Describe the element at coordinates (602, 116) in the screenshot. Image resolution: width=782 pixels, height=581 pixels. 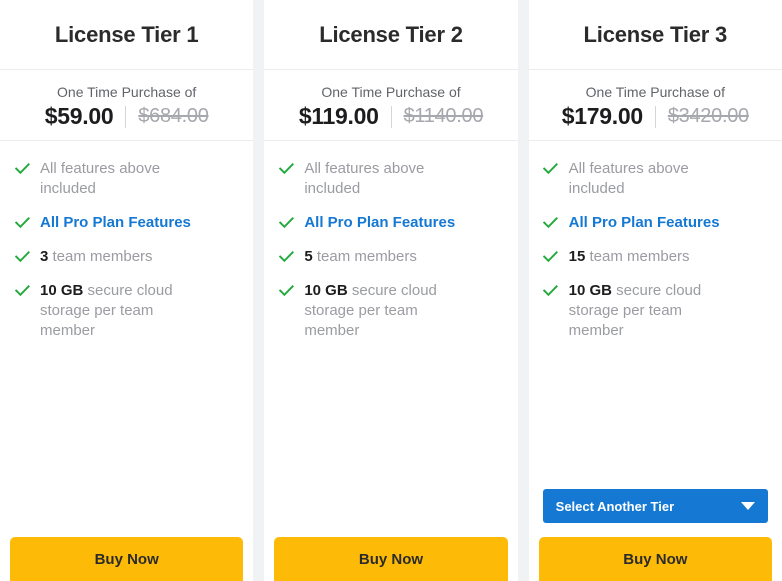
I see `price-current: $179.00` at that location.